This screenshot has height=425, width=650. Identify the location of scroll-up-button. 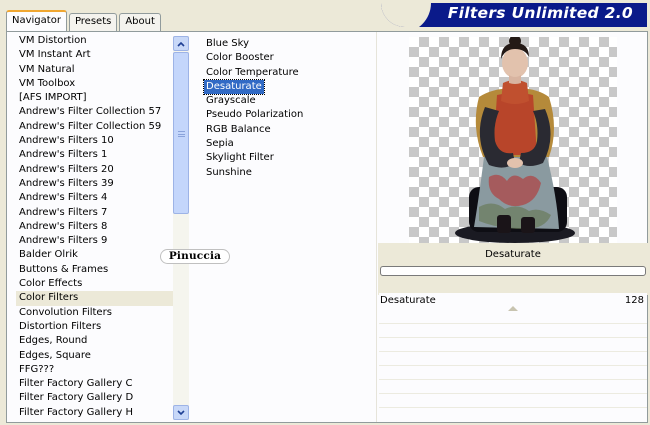
(181, 43).